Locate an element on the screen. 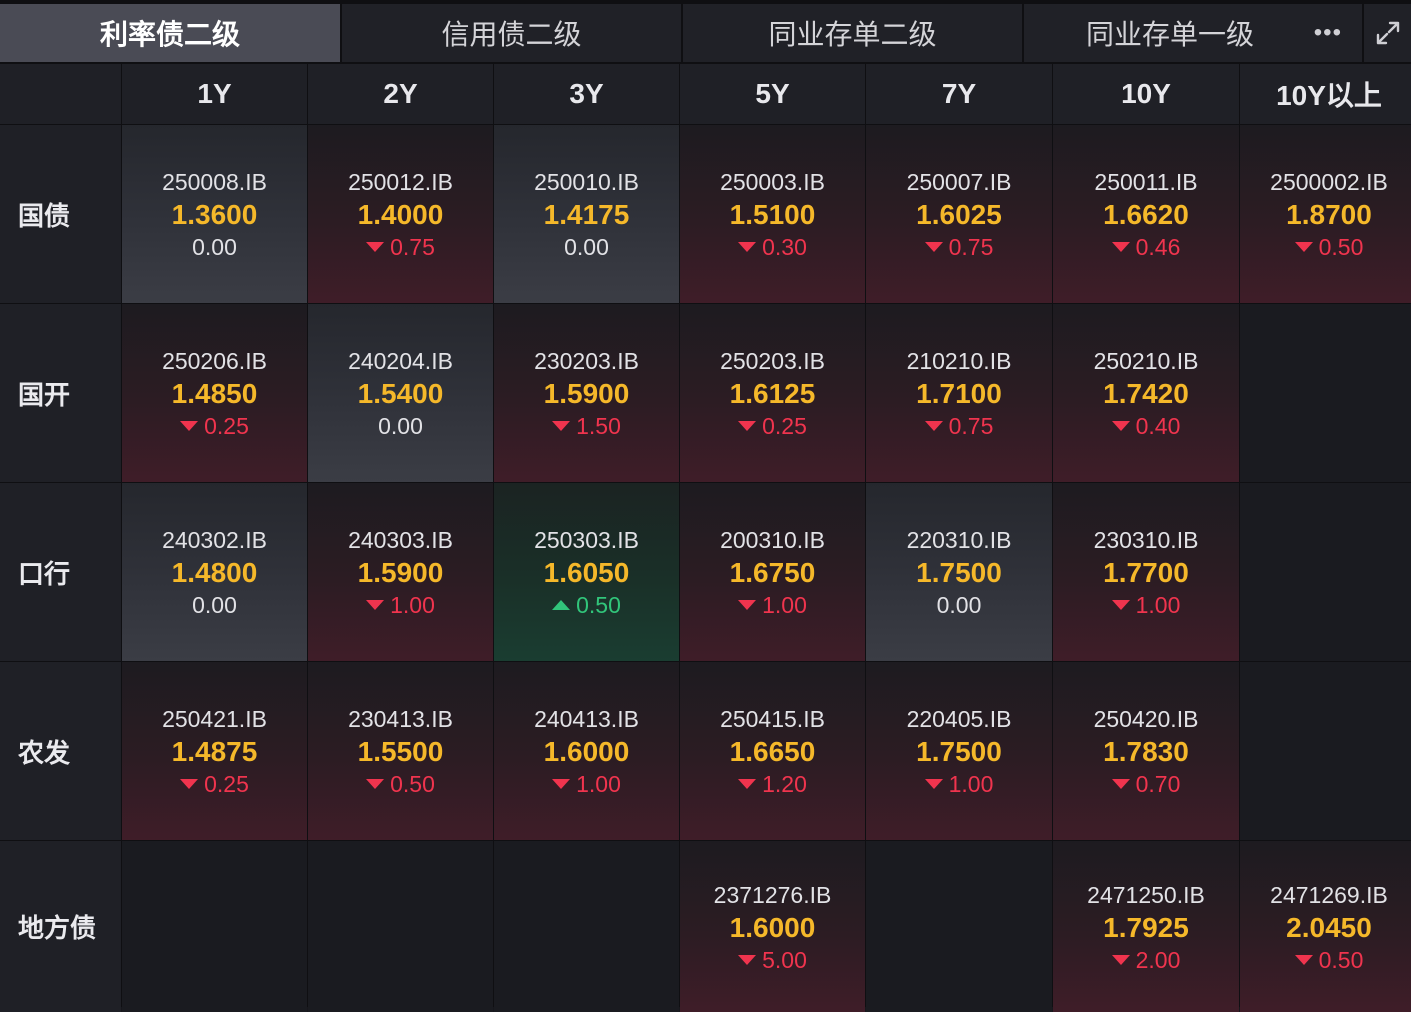 This screenshot has width=1411, height=1012. bond-cell: 230203.IB 1.5900 1.50 is located at coordinates (586, 393).